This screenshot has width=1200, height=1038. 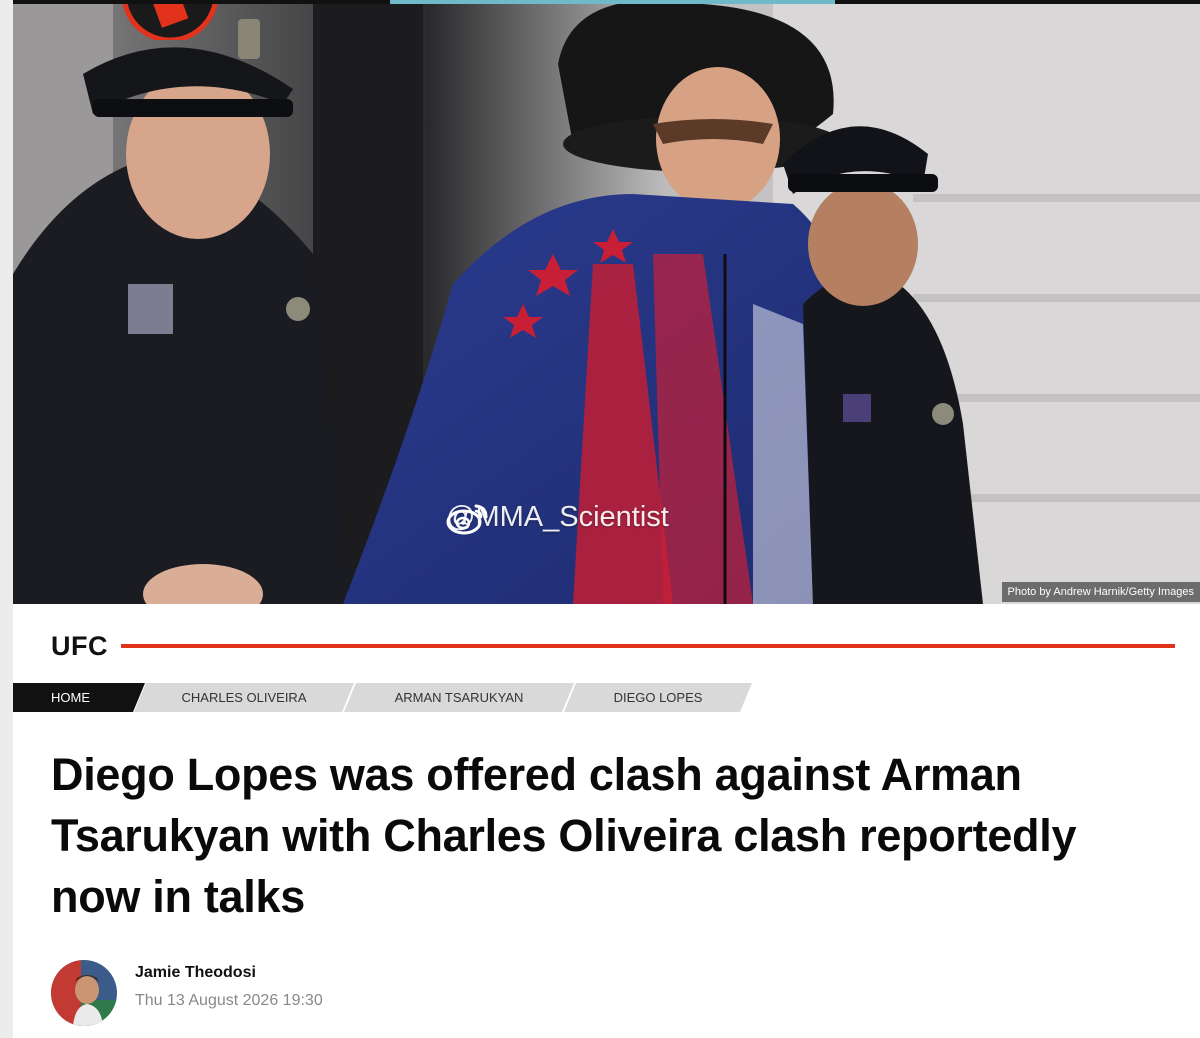 I want to click on section-divider, so click(x=648, y=646).